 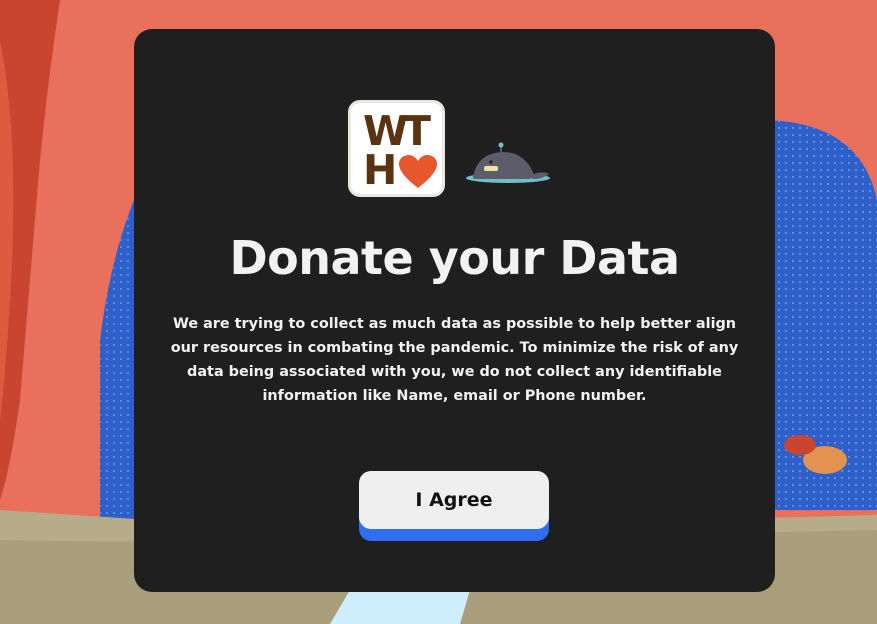 I want to click on heart-icon, so click(x=418, y=171).